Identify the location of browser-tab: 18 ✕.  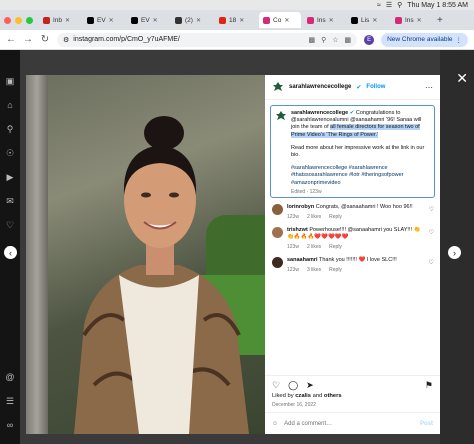
(236, 20).